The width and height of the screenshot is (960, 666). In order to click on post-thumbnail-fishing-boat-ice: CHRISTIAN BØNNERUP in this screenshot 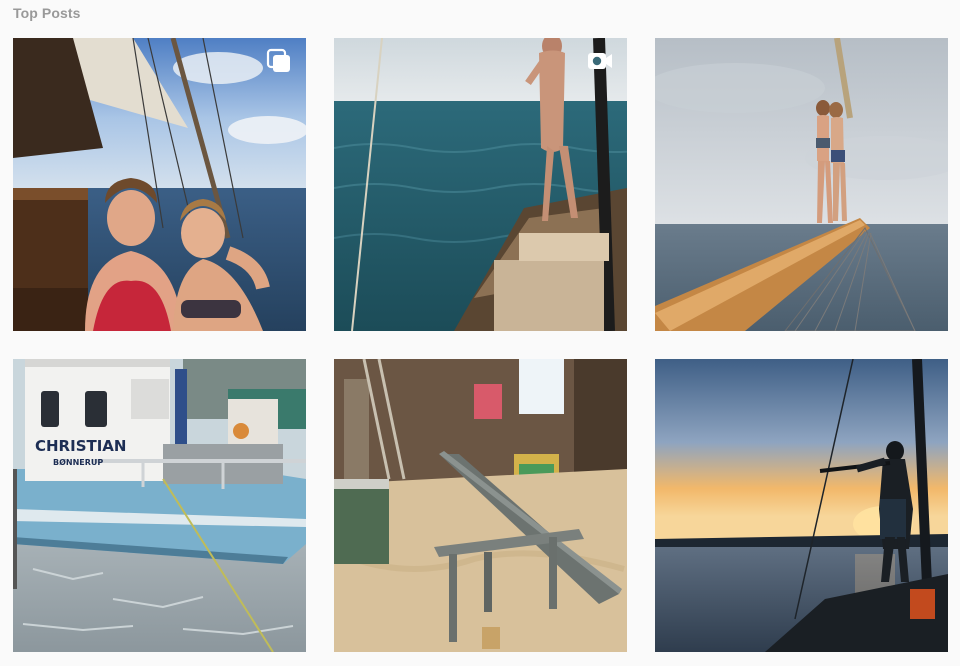, I will do `click(159, 505)`.